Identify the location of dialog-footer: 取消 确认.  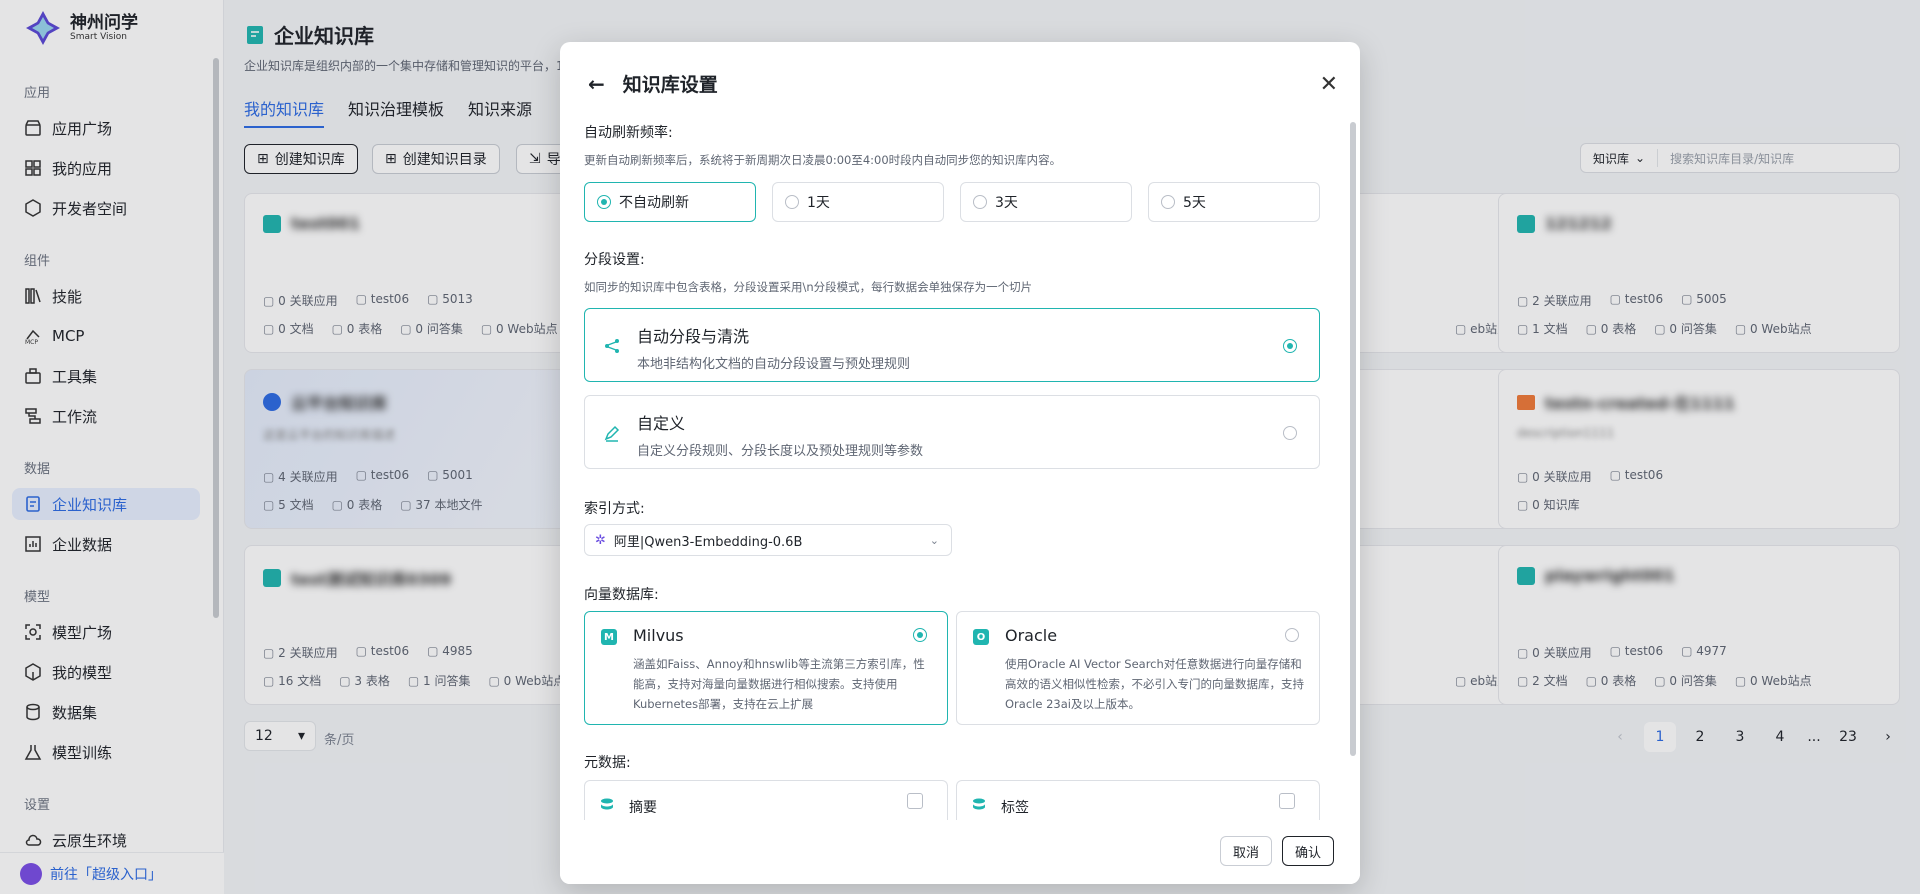
(960, 853).